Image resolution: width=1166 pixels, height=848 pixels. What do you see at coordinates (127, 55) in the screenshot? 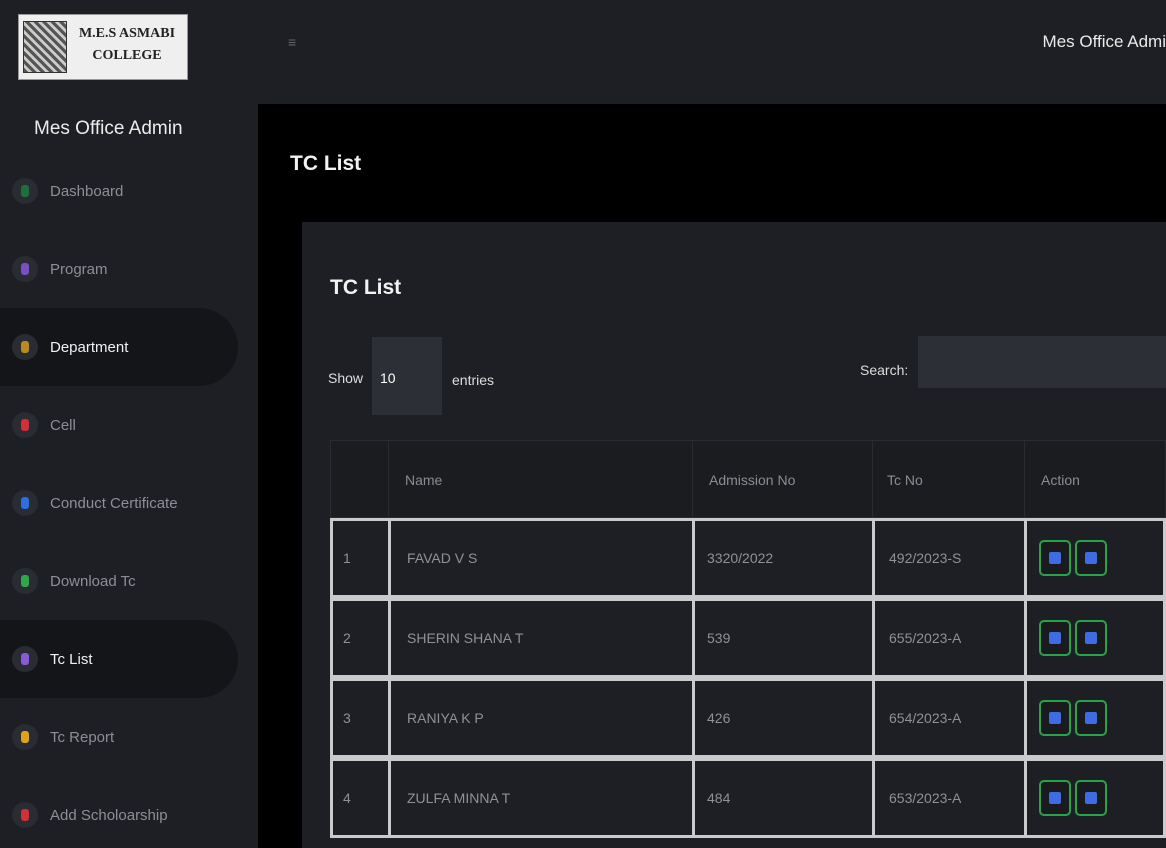
I see `logo-line-2: COLLEGE` at bounding box center [127, 55].